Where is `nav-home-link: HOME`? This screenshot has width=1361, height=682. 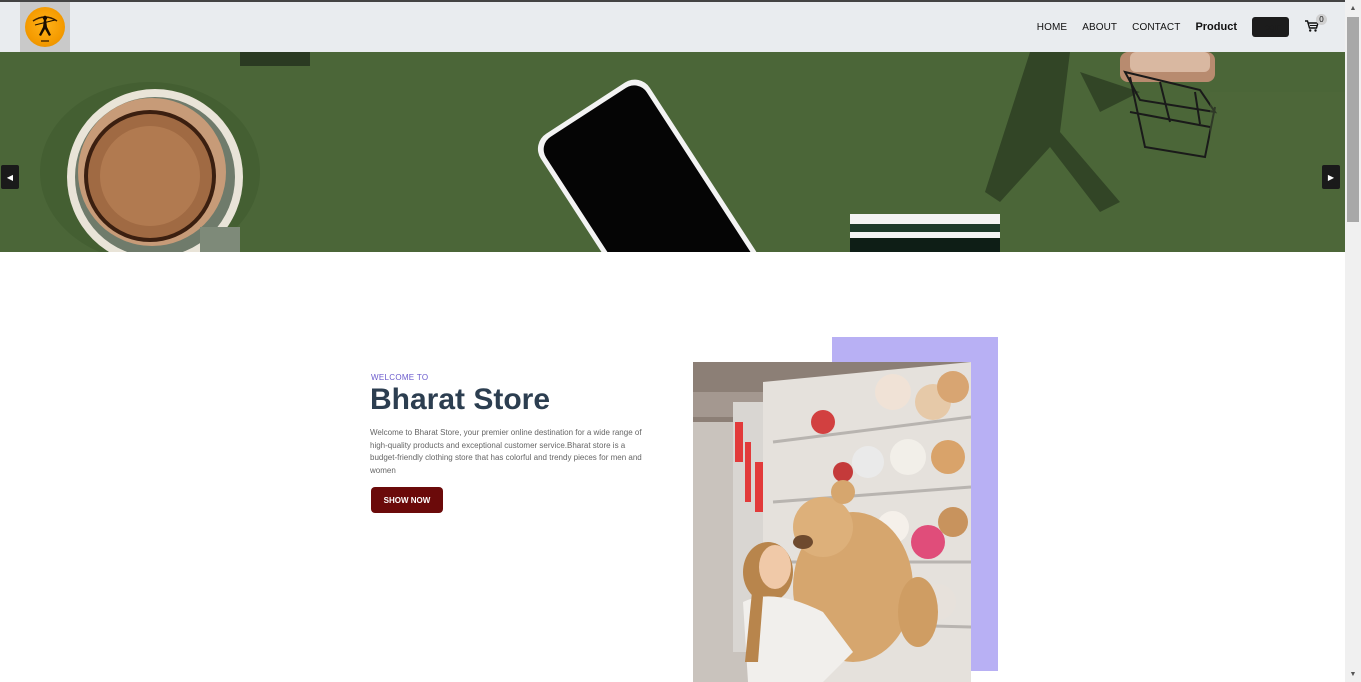
nav-home-link: HOME is located at coordinates (1052, 27).